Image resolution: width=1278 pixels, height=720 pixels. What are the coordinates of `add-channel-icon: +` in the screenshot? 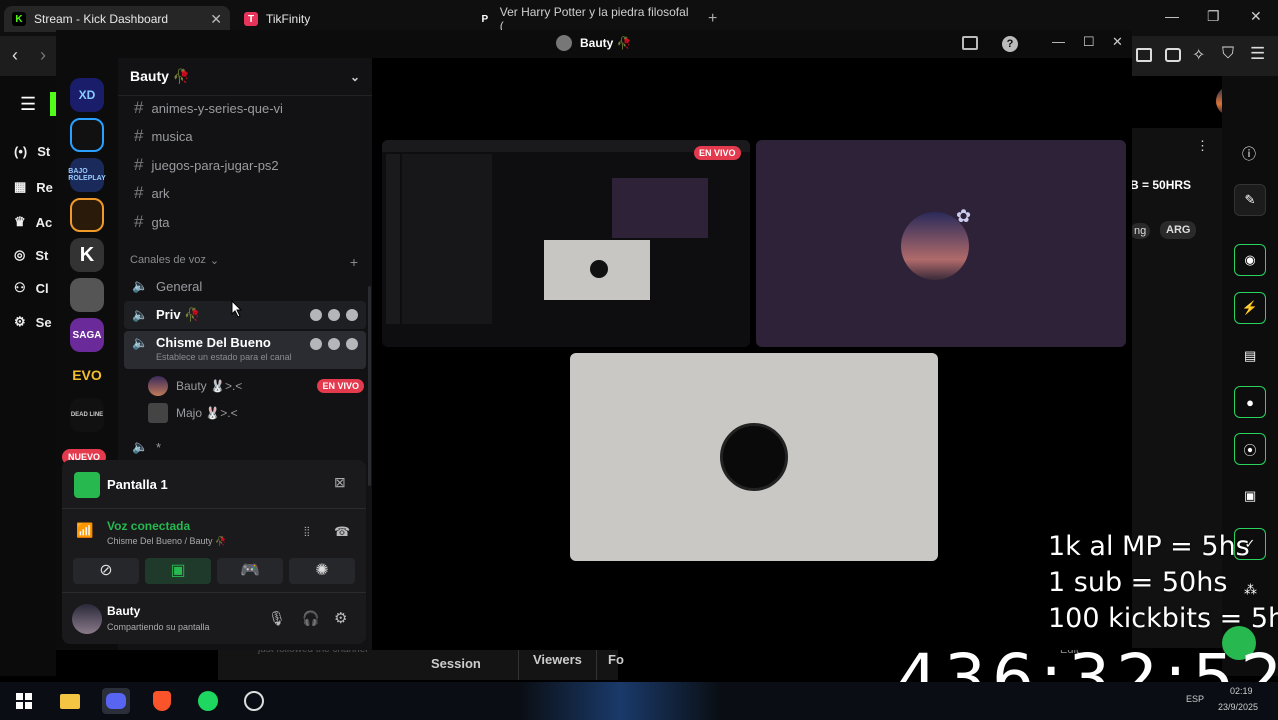 It's located at (354, 262).